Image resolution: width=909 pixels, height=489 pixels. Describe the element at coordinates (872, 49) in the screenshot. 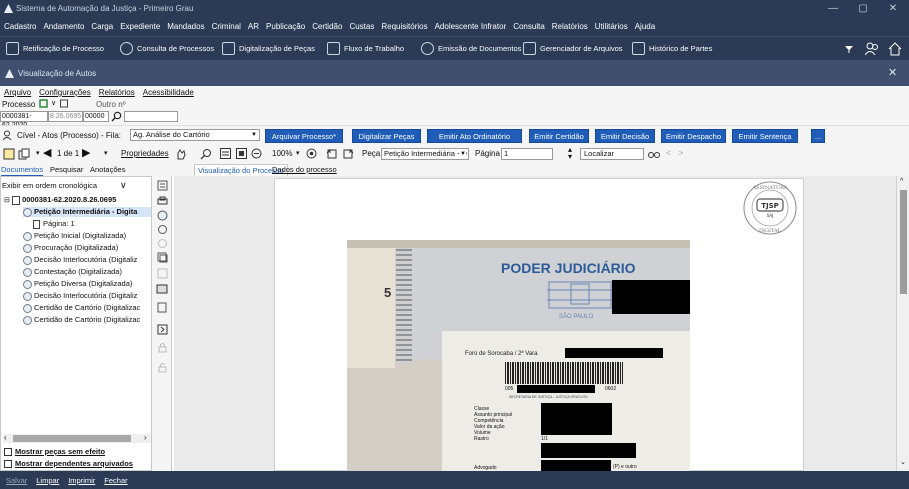

I see `users-icon` at that location.